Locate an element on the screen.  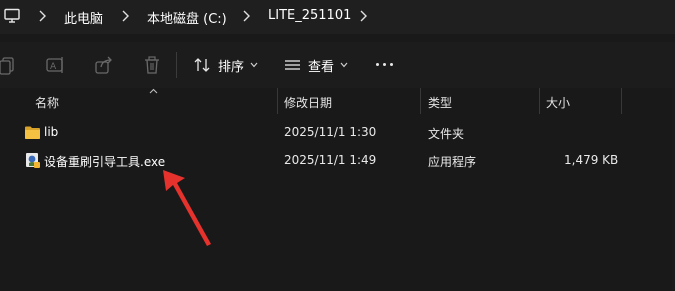
column-header-name: 名称 is located at coordinates (47, 102).